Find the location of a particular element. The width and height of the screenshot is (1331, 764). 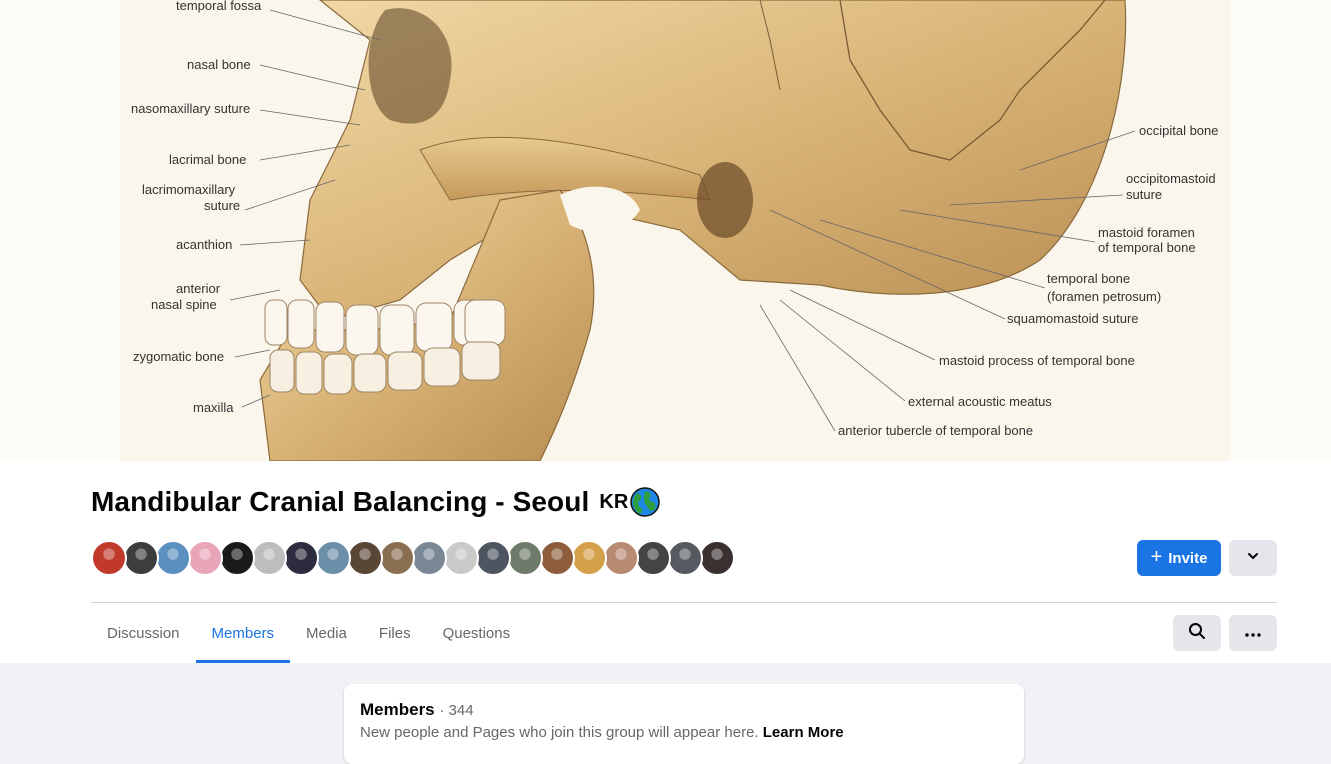

tab-discussion: Discussion is located at coordinates (143, 633).